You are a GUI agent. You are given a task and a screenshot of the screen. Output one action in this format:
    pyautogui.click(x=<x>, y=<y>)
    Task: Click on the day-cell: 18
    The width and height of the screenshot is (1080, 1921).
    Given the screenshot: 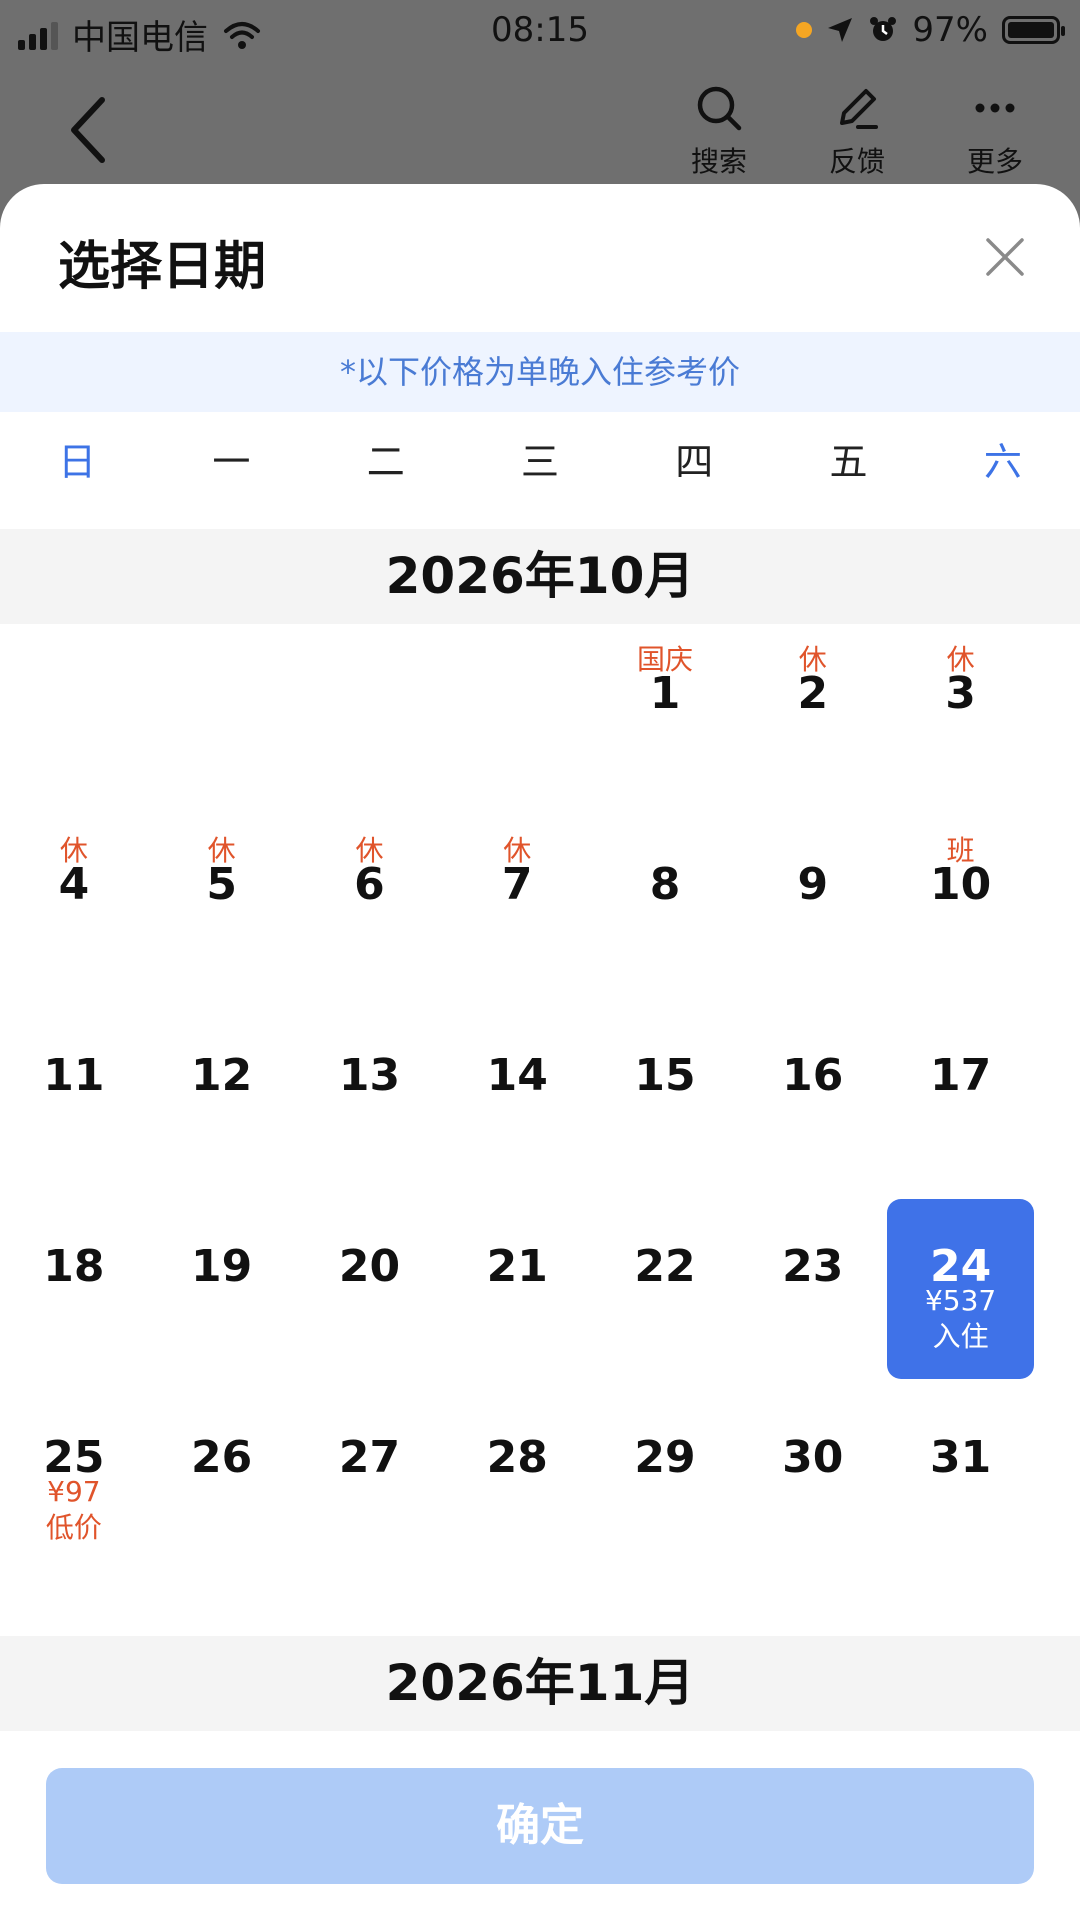 What is the action you would take?
    pyautogui.click(x=73, y=1292)
    